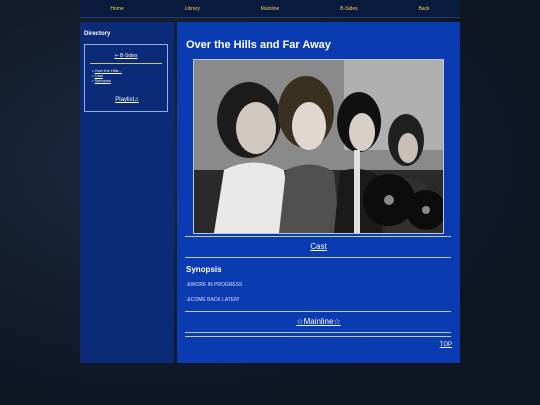 Image resolution: width=540 pixels, height=405 pixels. What do you see at coordinates (318, 321) in the screenshot?
I see `mainline-link: ☆Mainline☆` at bounding box center [318, 321].